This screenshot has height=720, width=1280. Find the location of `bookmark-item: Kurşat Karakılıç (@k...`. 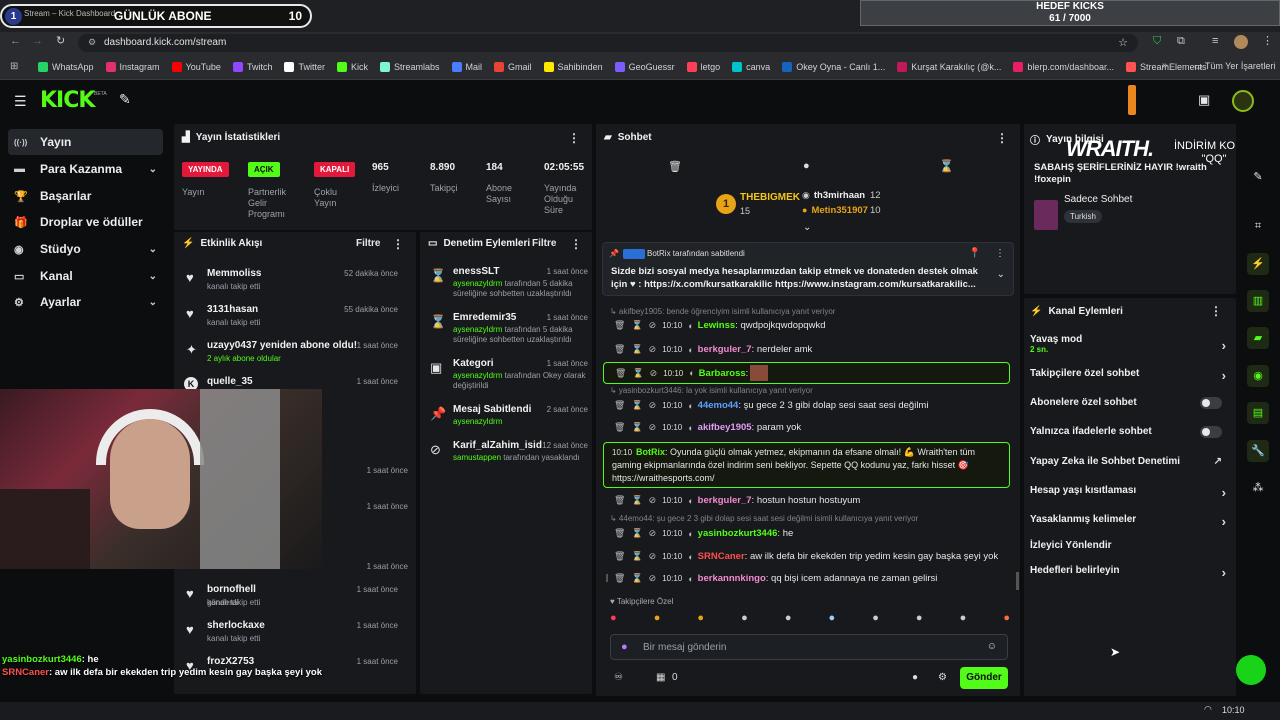

bookmark-item: Kurşat Karakılıç (@k... is located at coordinates (949, 66).